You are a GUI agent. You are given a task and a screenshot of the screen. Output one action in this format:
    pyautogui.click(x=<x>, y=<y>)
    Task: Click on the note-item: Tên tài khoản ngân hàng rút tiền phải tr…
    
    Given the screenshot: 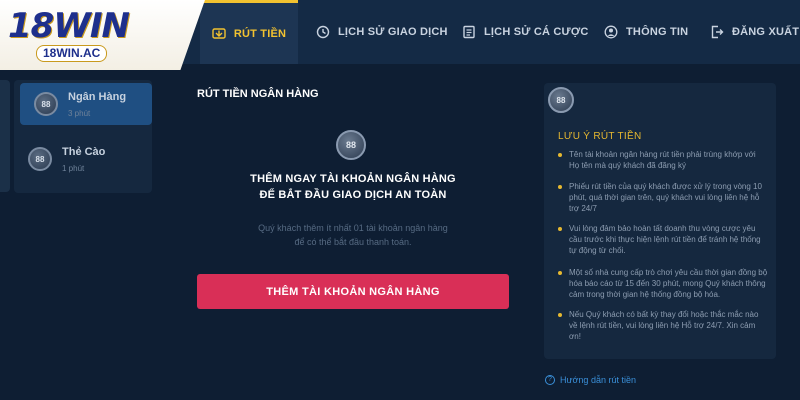 What is the action you would take?
    pyautogui.click(x=663, y=160)
    